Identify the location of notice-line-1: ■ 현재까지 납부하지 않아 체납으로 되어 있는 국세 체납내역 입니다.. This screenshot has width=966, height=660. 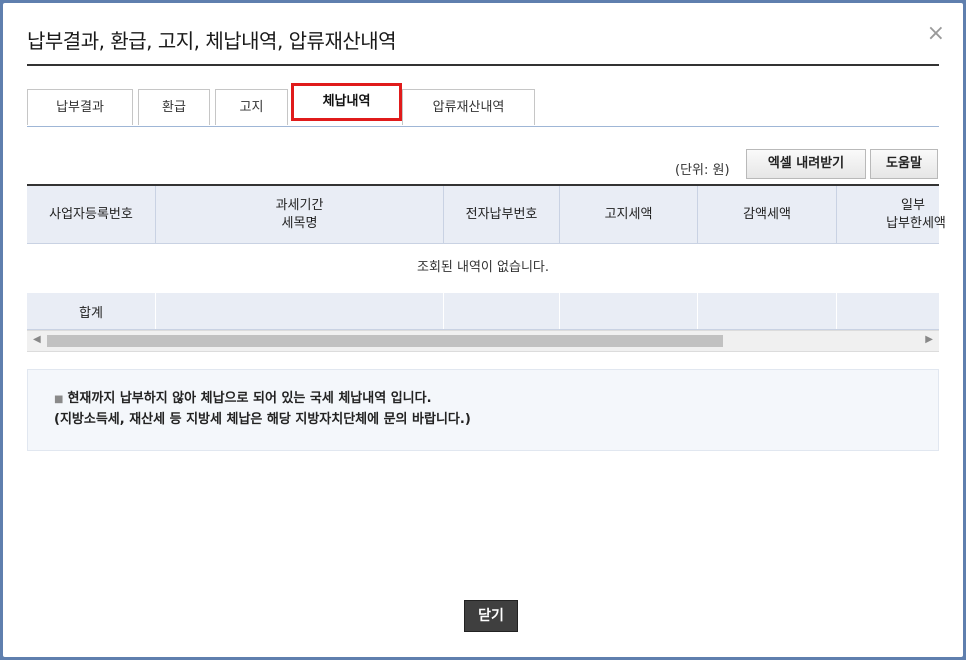
(243, 398).